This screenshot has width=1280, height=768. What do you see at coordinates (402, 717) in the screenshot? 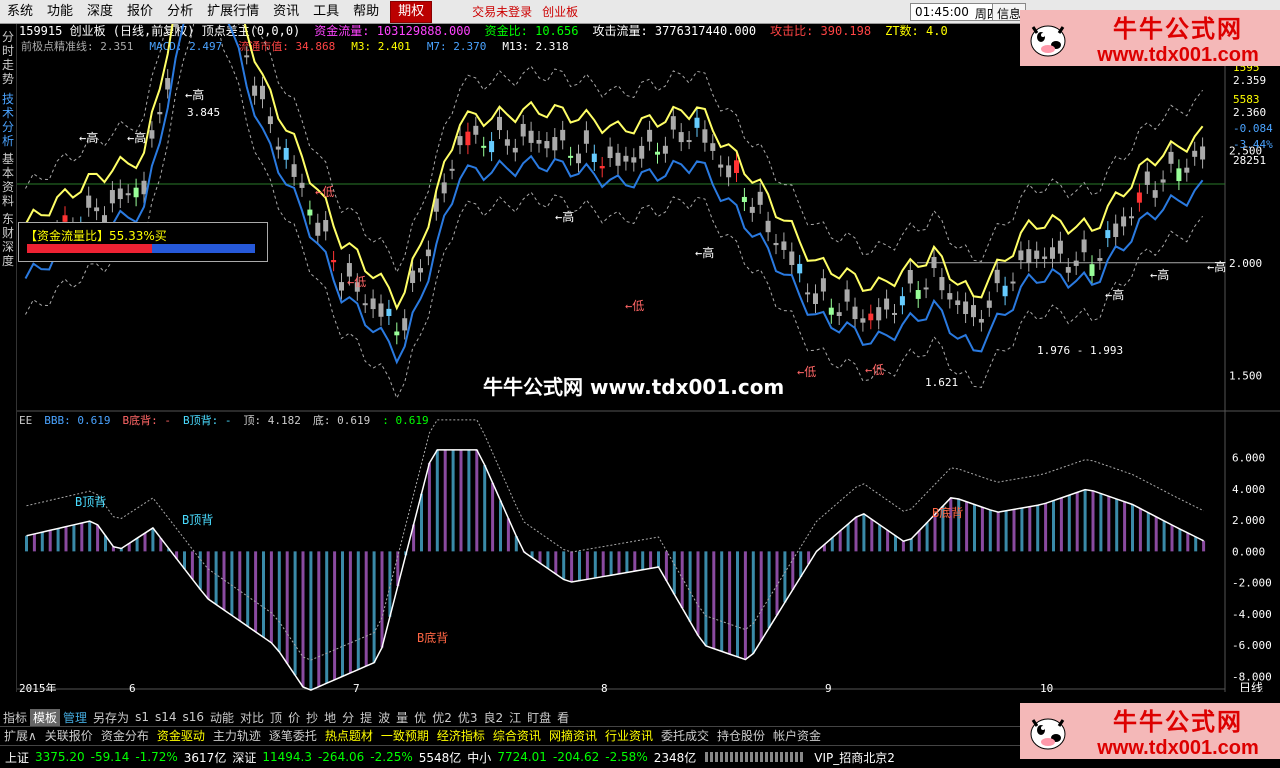
I see `toolbar-indicator-16: 量` at bounding box center [402, 717].